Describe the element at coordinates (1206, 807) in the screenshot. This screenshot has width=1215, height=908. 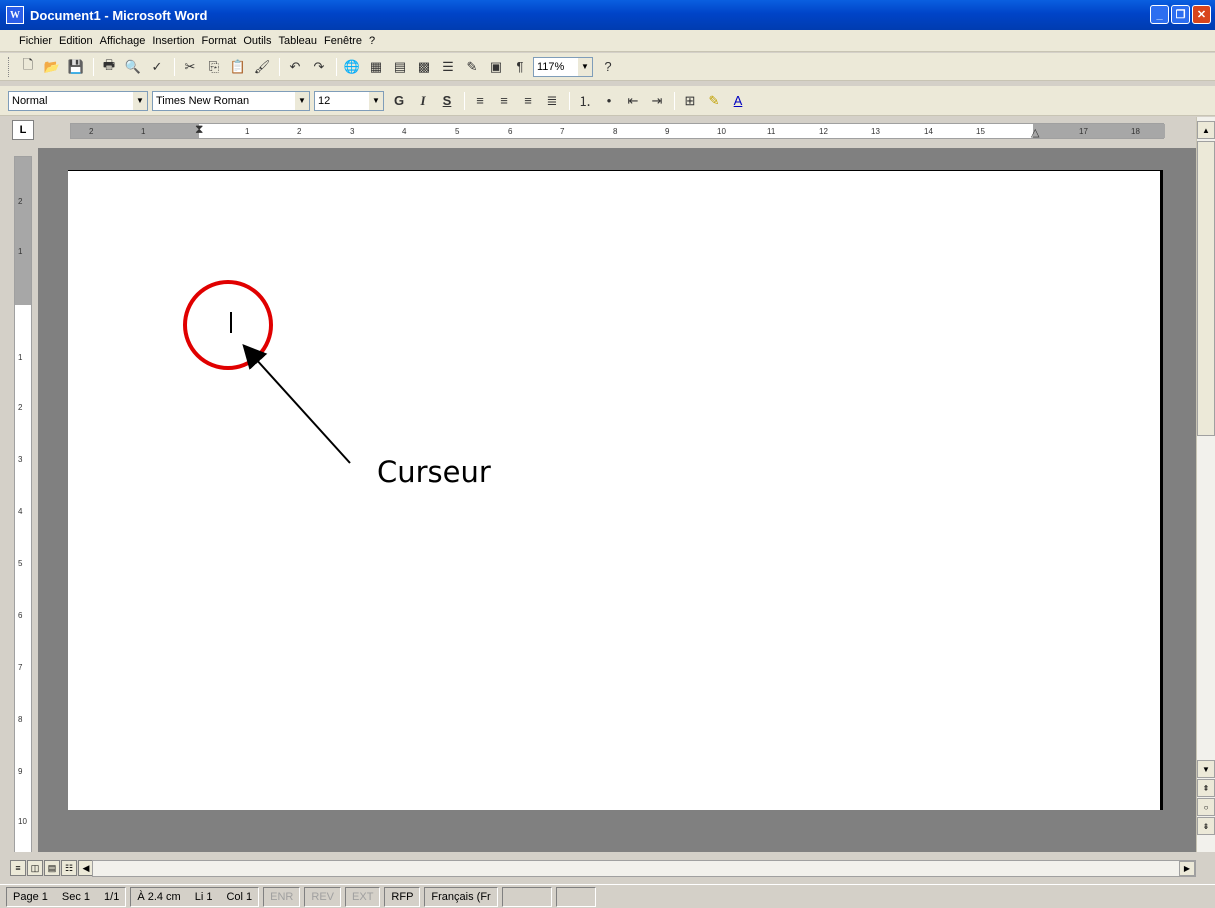
I see `select-browse-object-icon: ○` at that location.